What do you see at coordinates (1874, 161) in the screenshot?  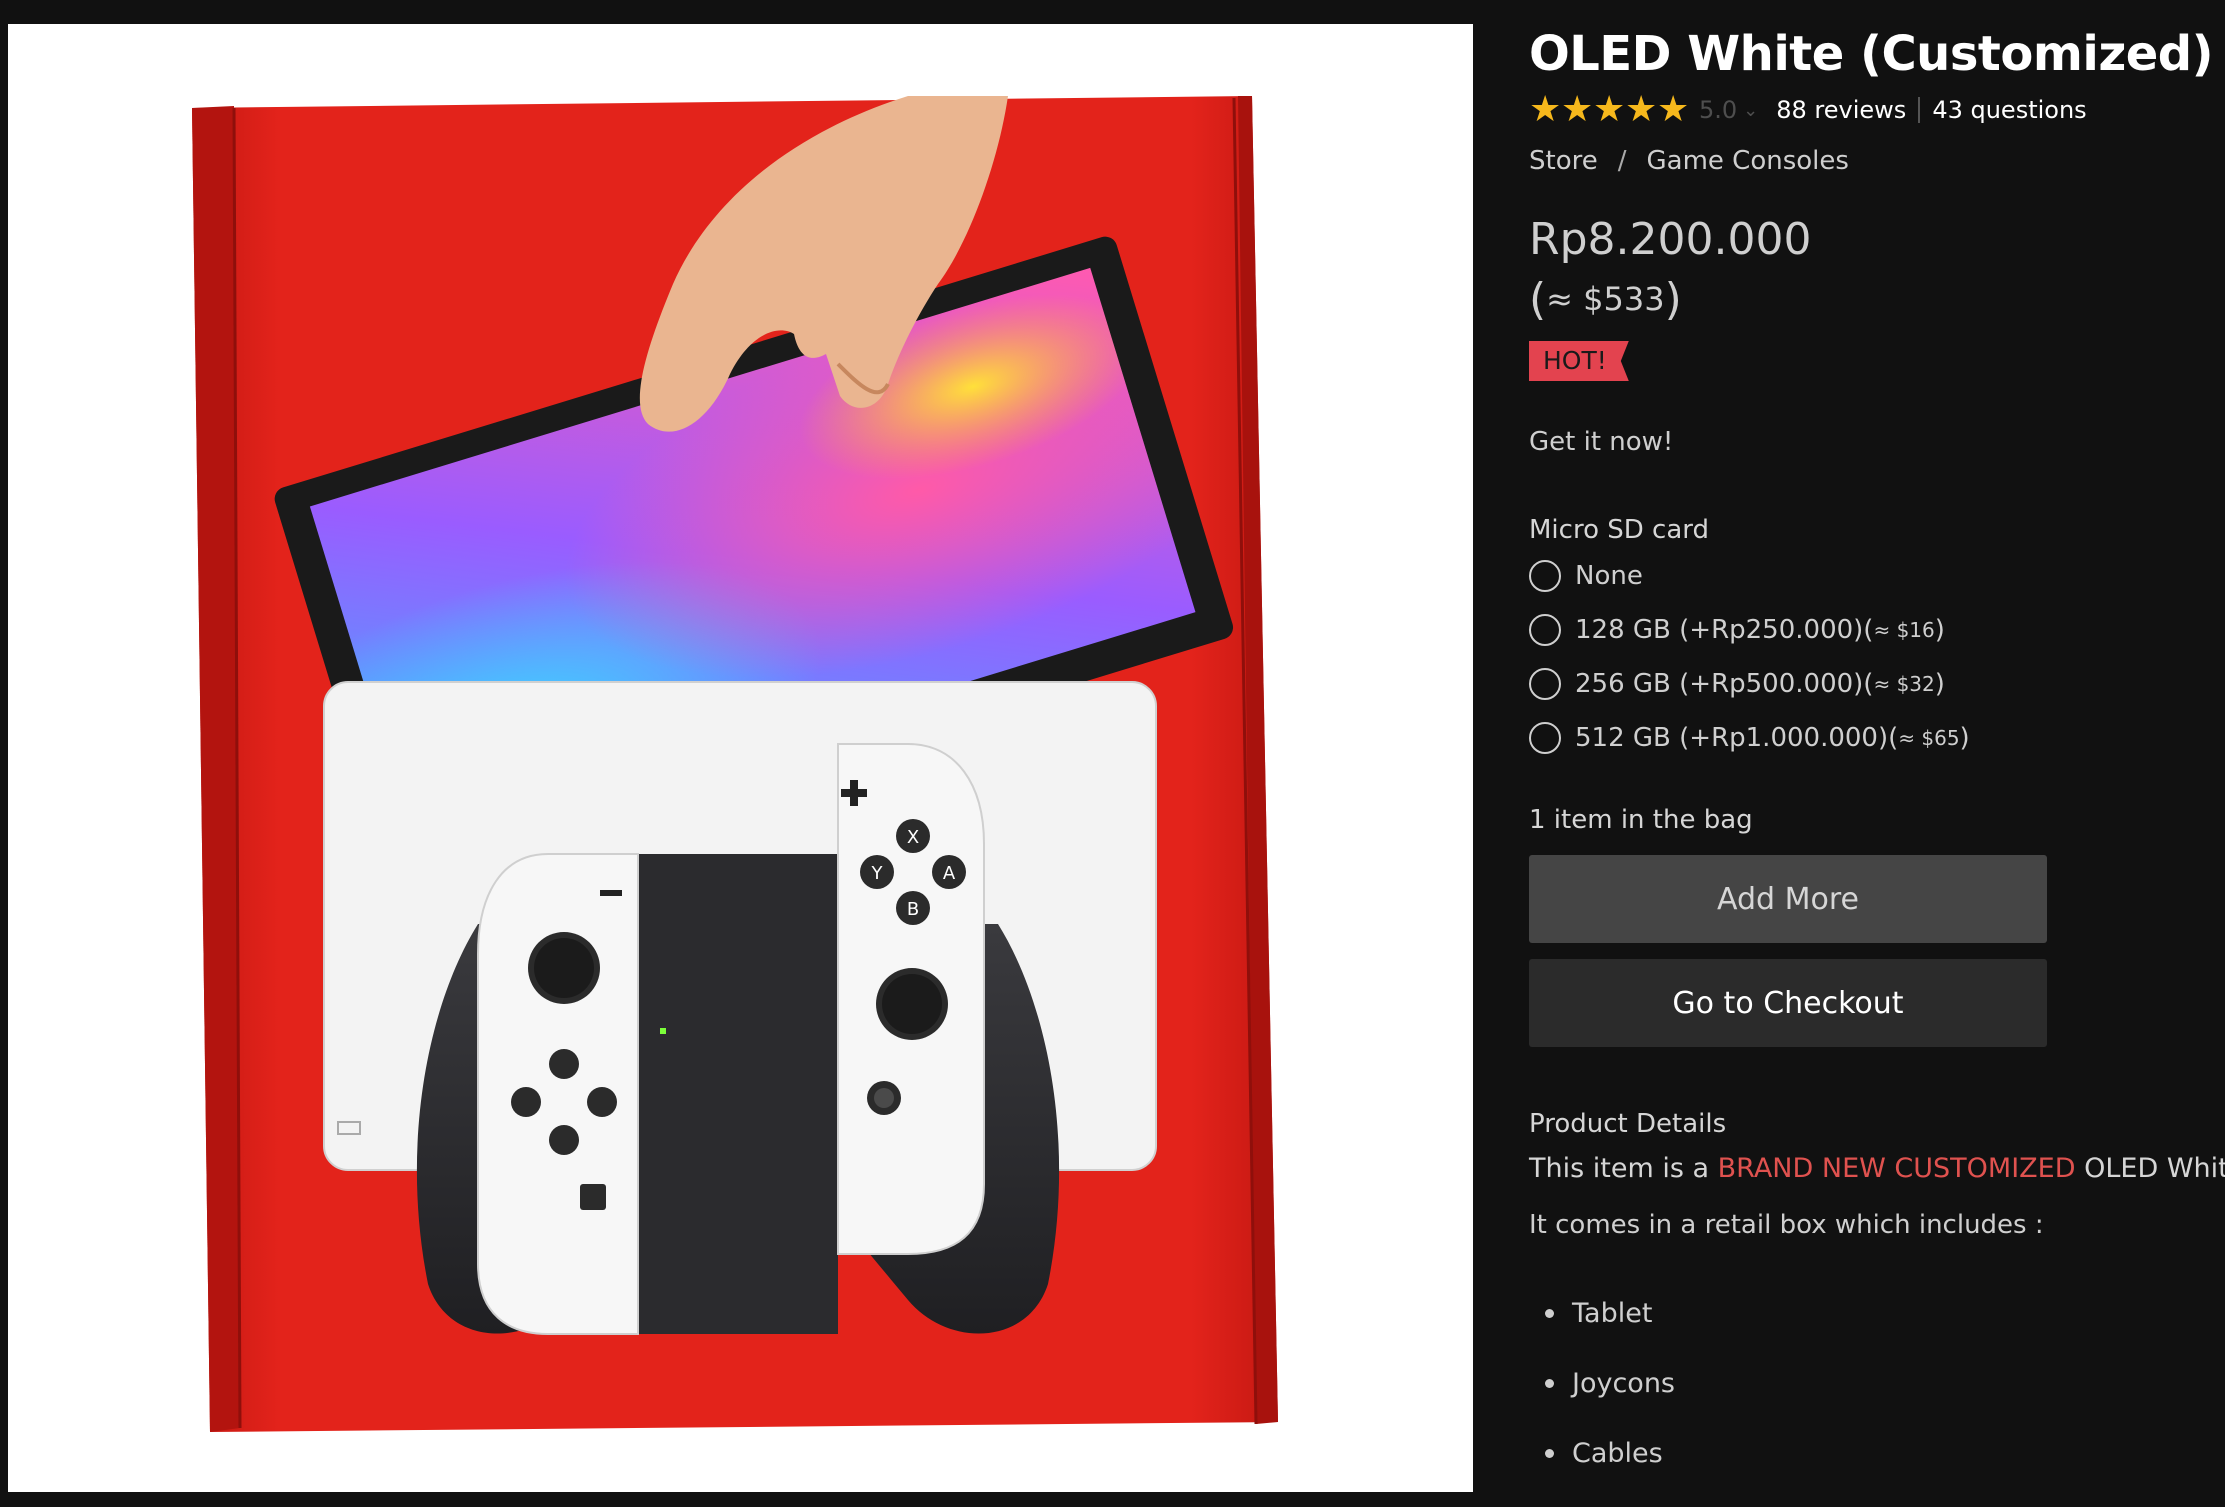 I see `breadcrumb: Store / Game Consoles` at bounding box center [1874, 161].